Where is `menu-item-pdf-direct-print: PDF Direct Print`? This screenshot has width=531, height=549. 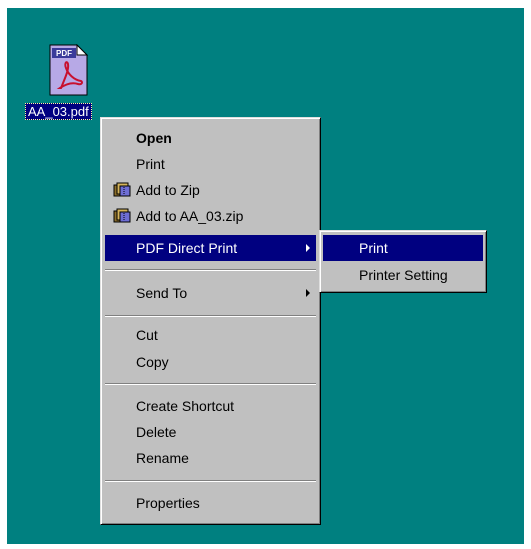 menu-item-pdf-direct-print: PDF Direct Print is located at coordinates (210, 248).